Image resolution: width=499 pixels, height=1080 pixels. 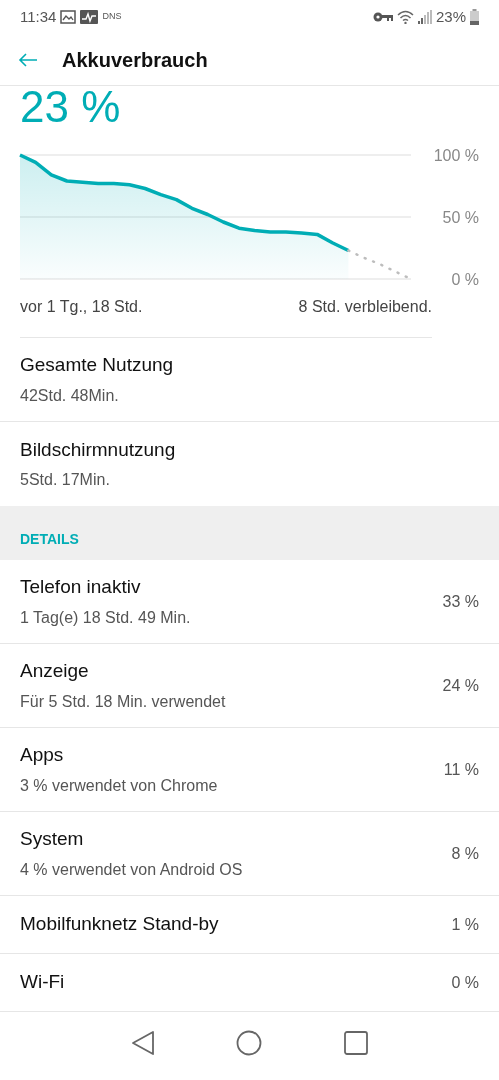 What do you see at coordinates (365, 307) in the screenshot?
I see `time-label: 8 Std. verbleibend.` at bounding box center [365, 307].